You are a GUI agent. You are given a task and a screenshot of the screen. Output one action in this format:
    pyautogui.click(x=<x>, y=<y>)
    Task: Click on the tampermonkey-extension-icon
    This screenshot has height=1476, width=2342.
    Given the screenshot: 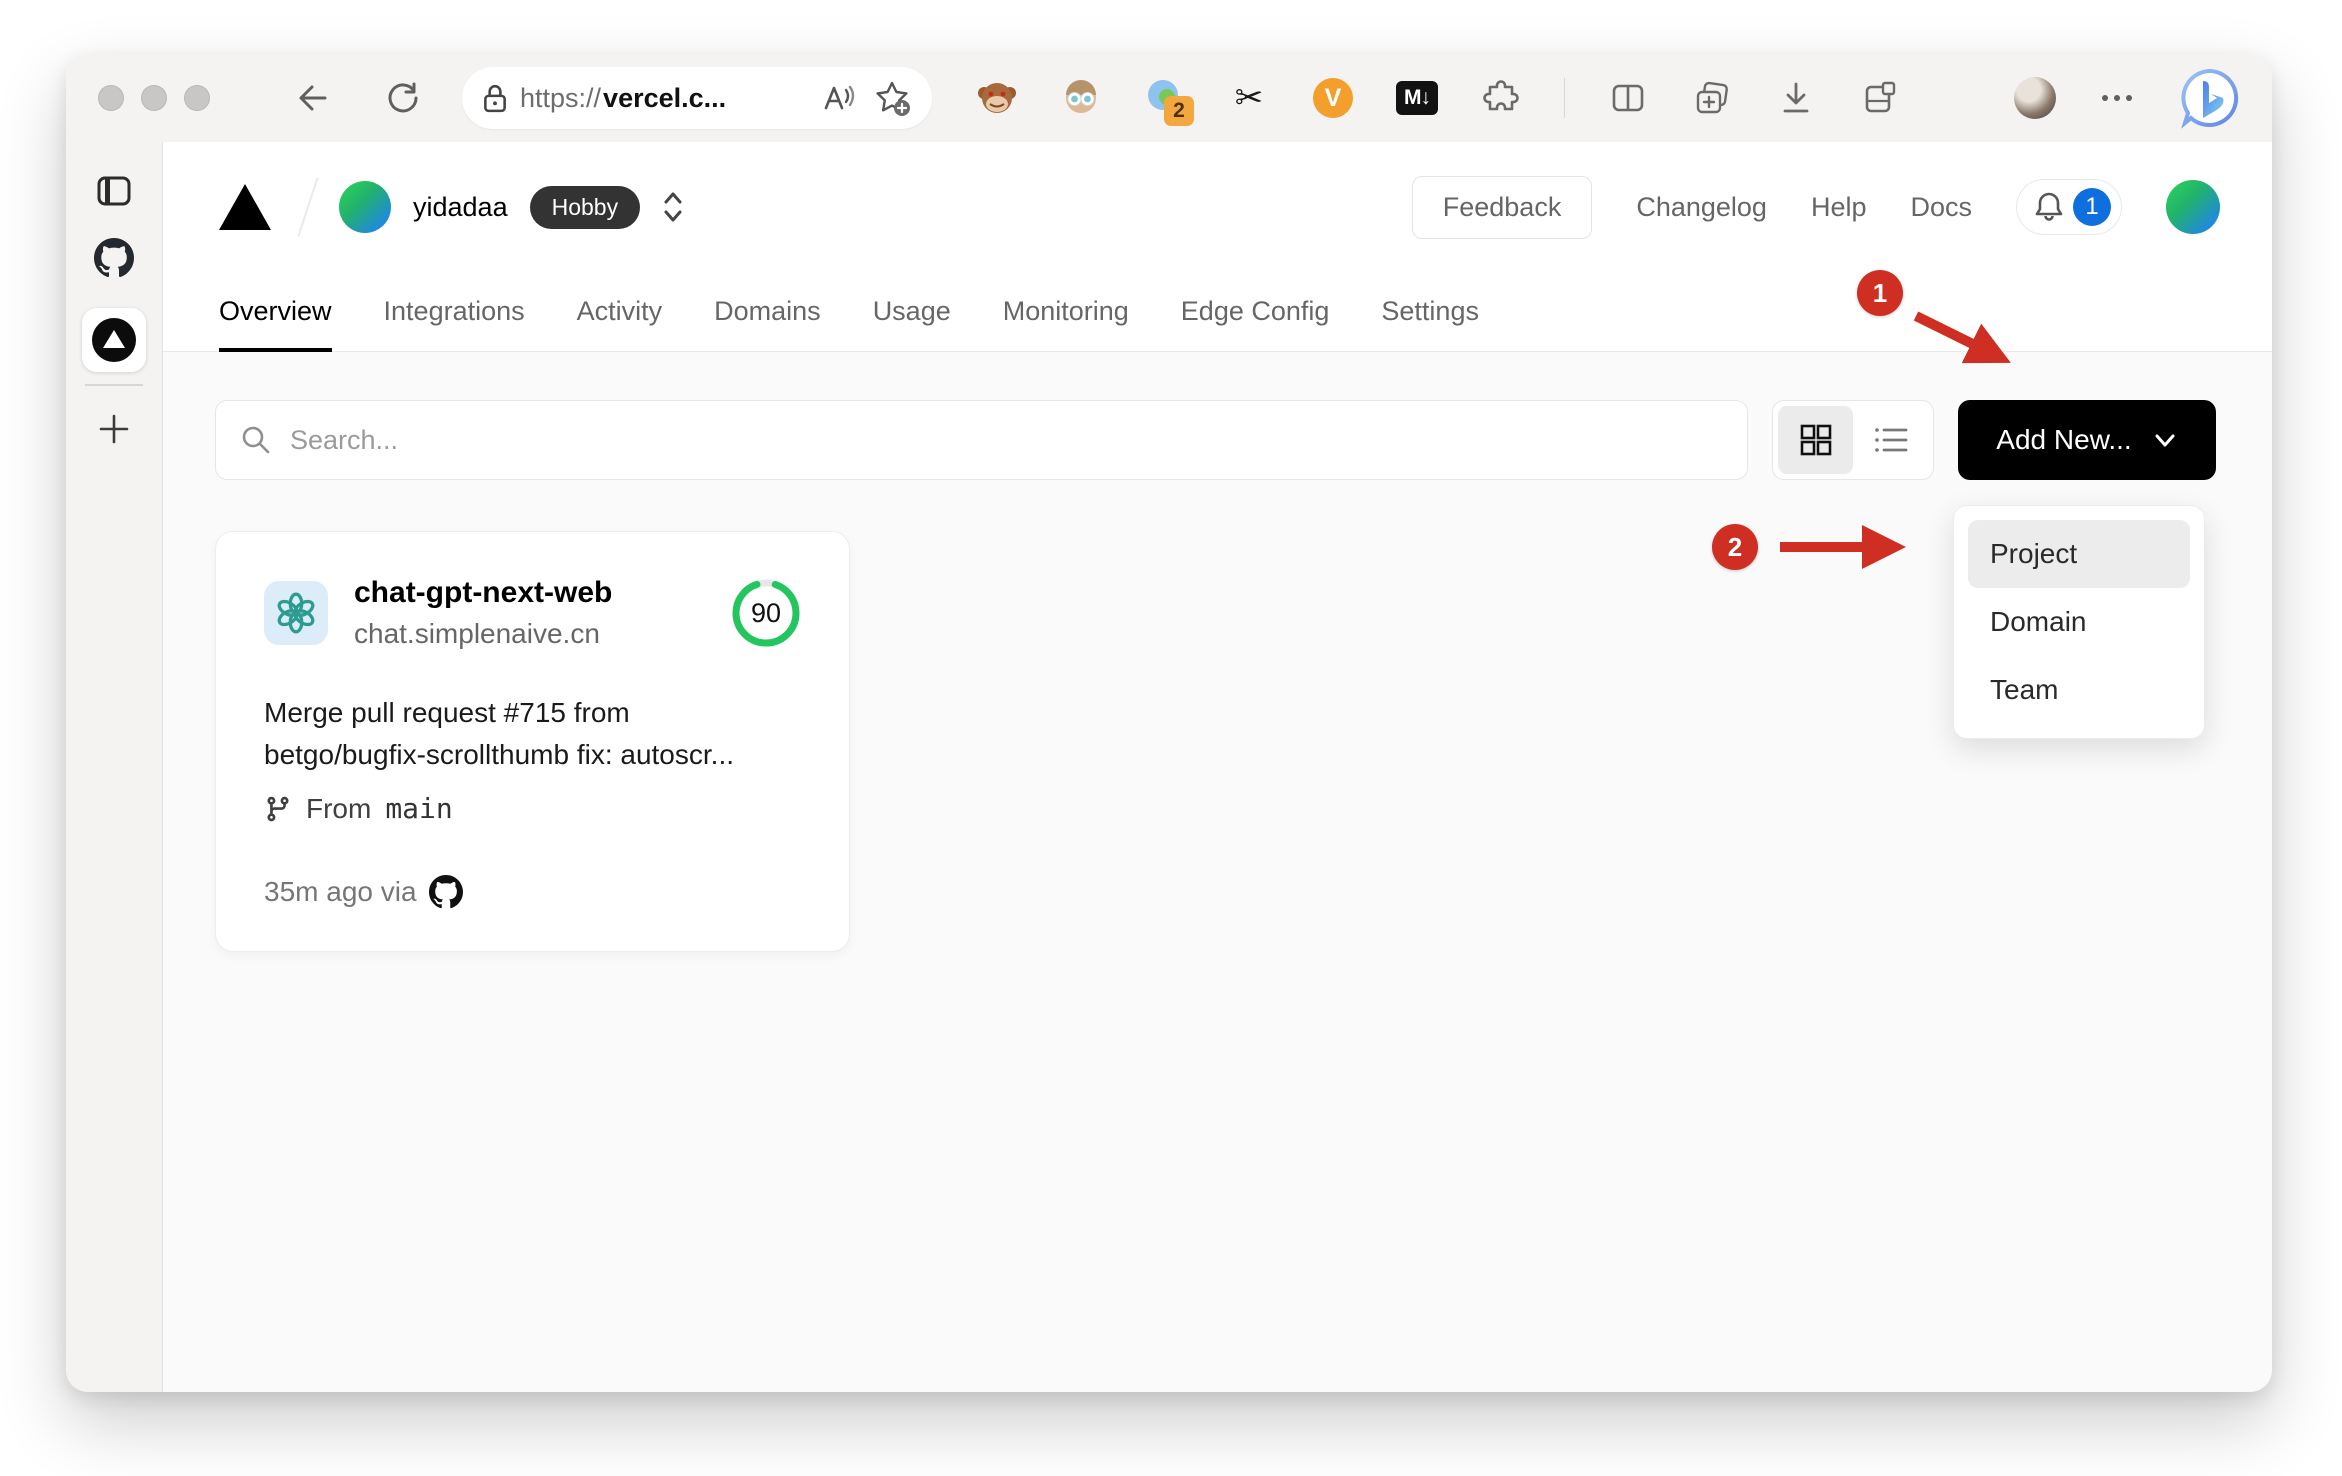 What is the action you would take?
    pyautogui.click(x=997, y=98)
    